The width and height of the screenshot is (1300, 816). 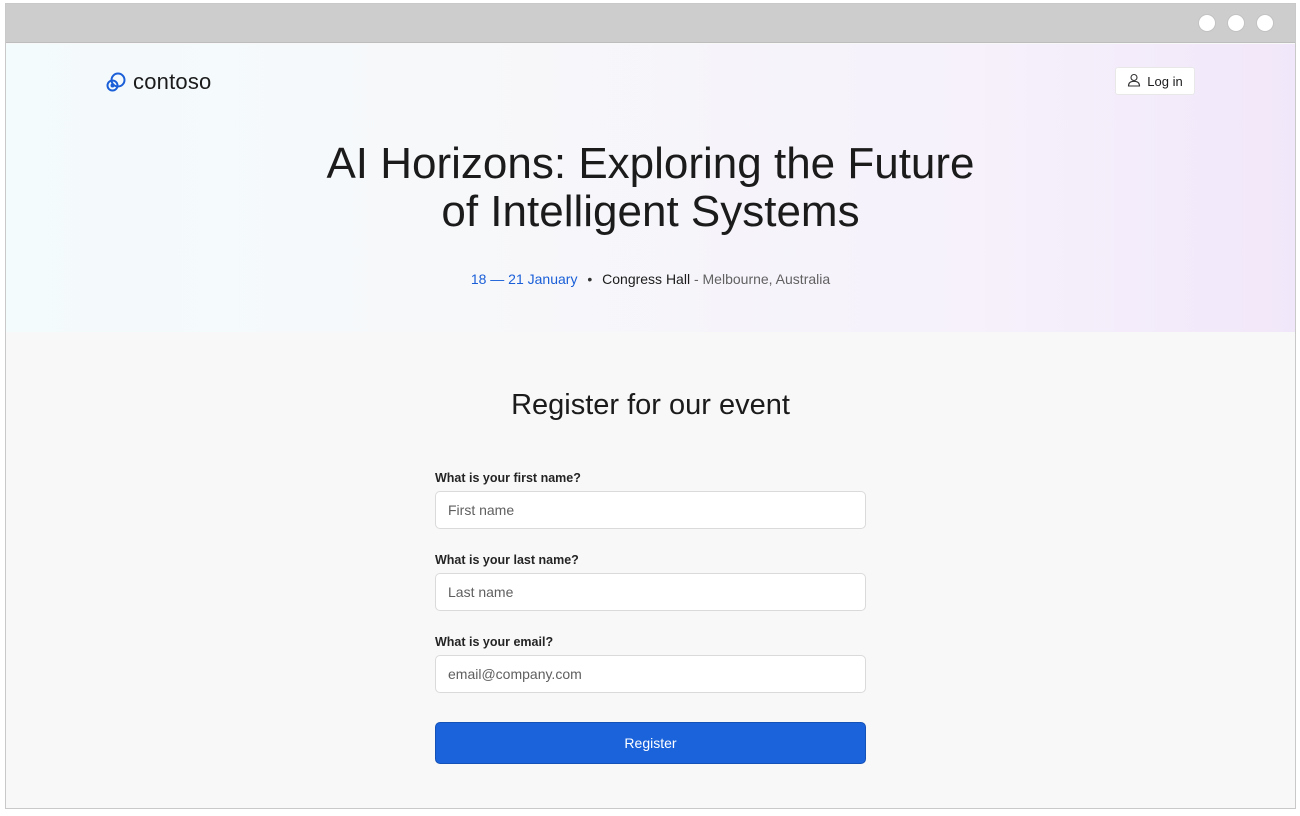 What do you see at coordinates (650, 211) in the screenshot?
I see `event-title-line-2: of Intelligent Systems` at bounding box center [650, 211].